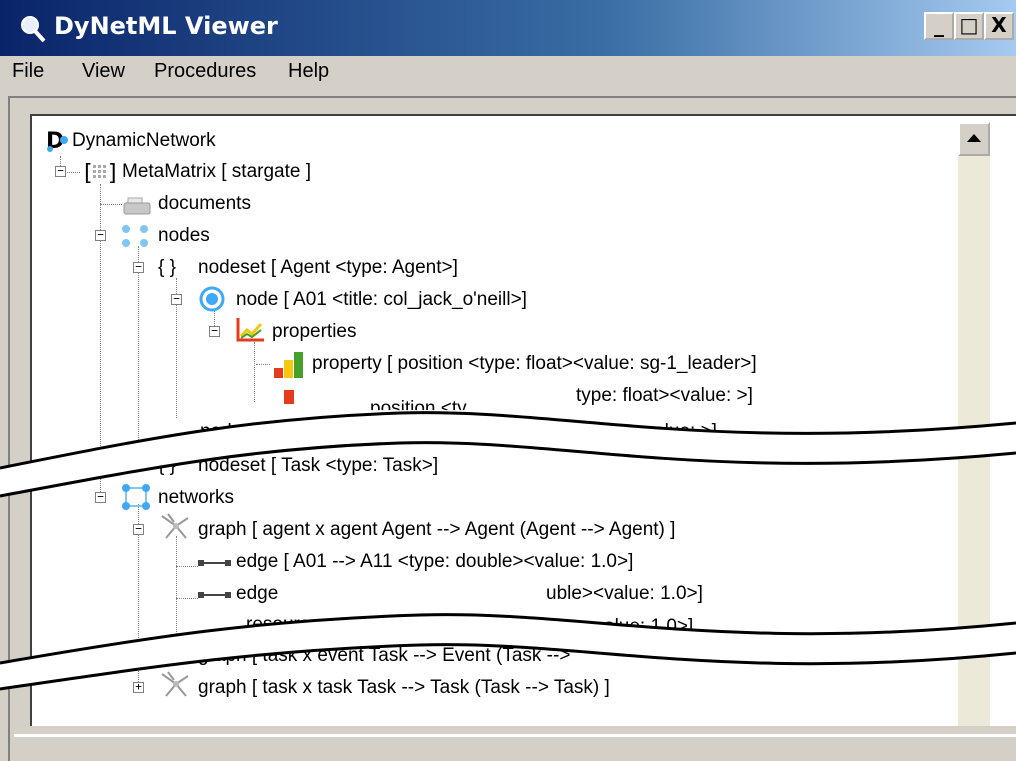  I want to click on tree-node-fragment: uble><value: 1.0>], so click(624, 593).